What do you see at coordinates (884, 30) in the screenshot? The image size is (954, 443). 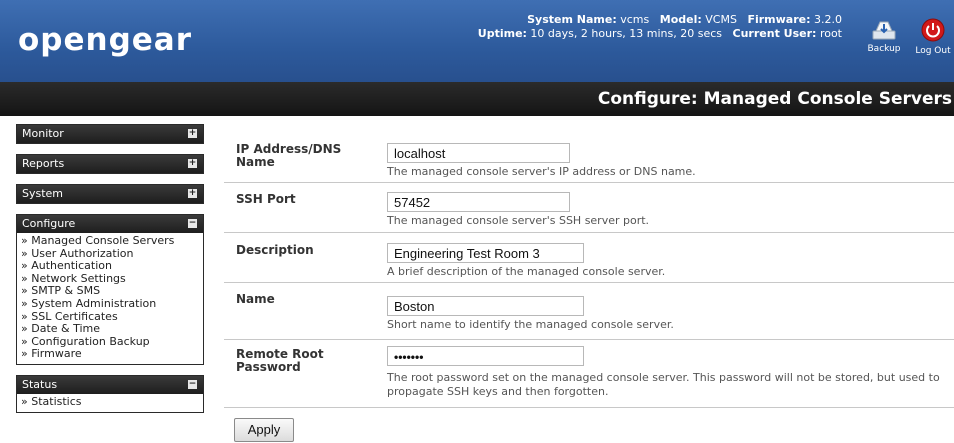 I see `backup-icon` at bounding box center [884, 30].